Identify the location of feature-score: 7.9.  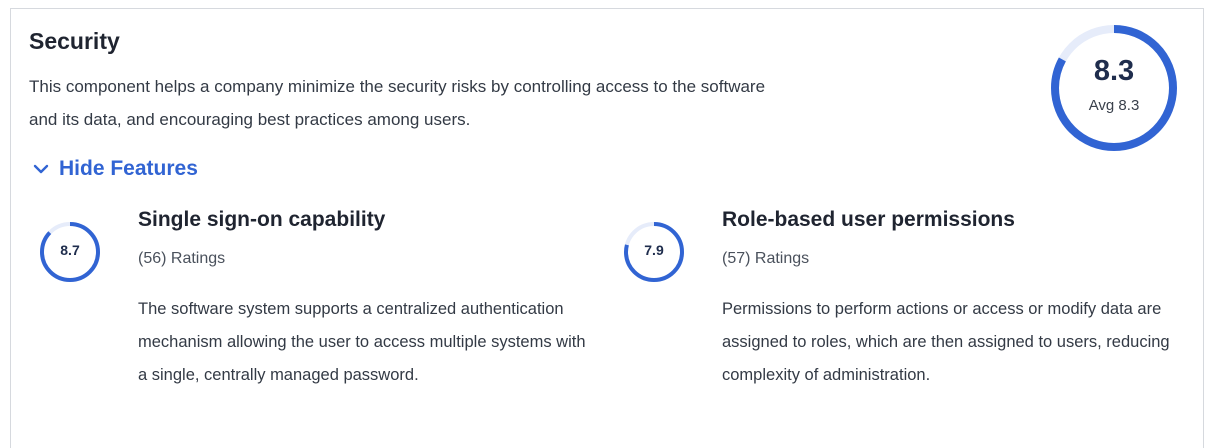
(654, 250).